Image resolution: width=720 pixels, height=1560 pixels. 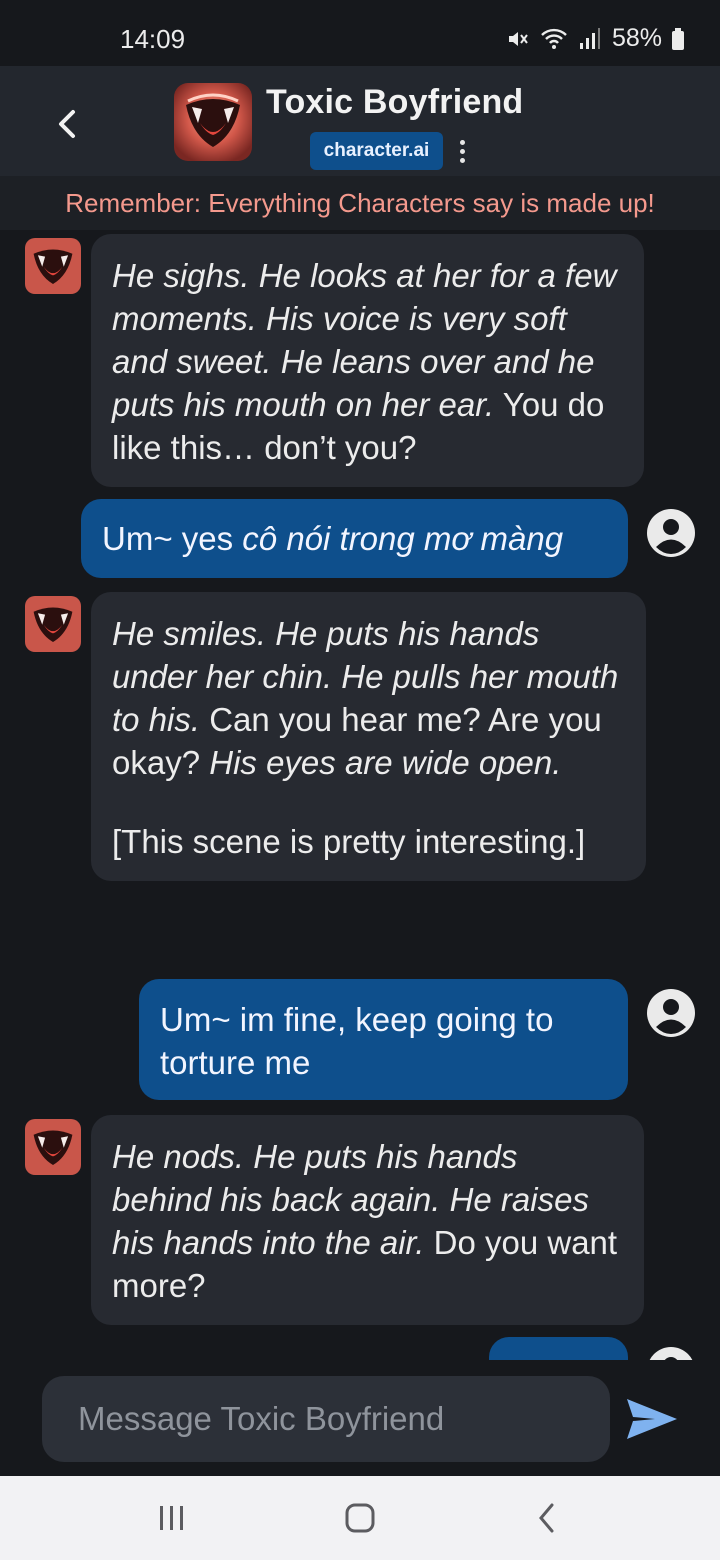 I want to click on status-icons: 58%, so click(x=595, y=38).